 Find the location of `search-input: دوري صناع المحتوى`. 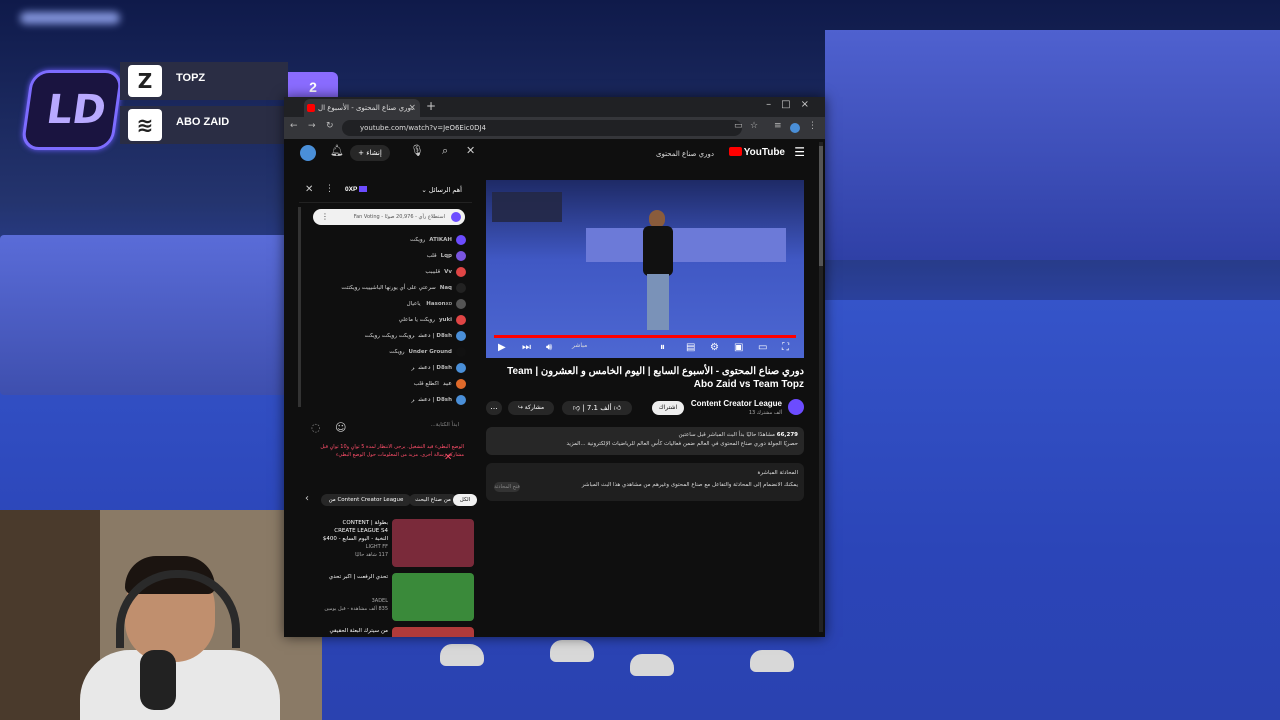

search-input: دوري صناع المحتوى is located at coordinates (598, 154).